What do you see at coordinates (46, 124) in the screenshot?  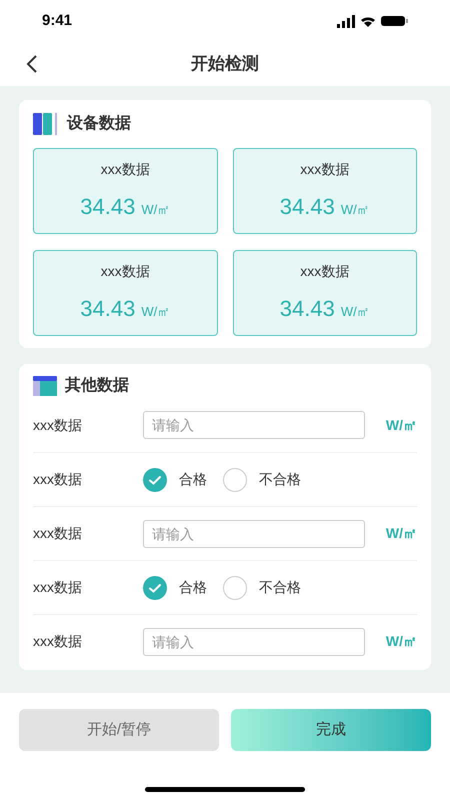 I see `binders-icon` at bounding box center [46, 124].